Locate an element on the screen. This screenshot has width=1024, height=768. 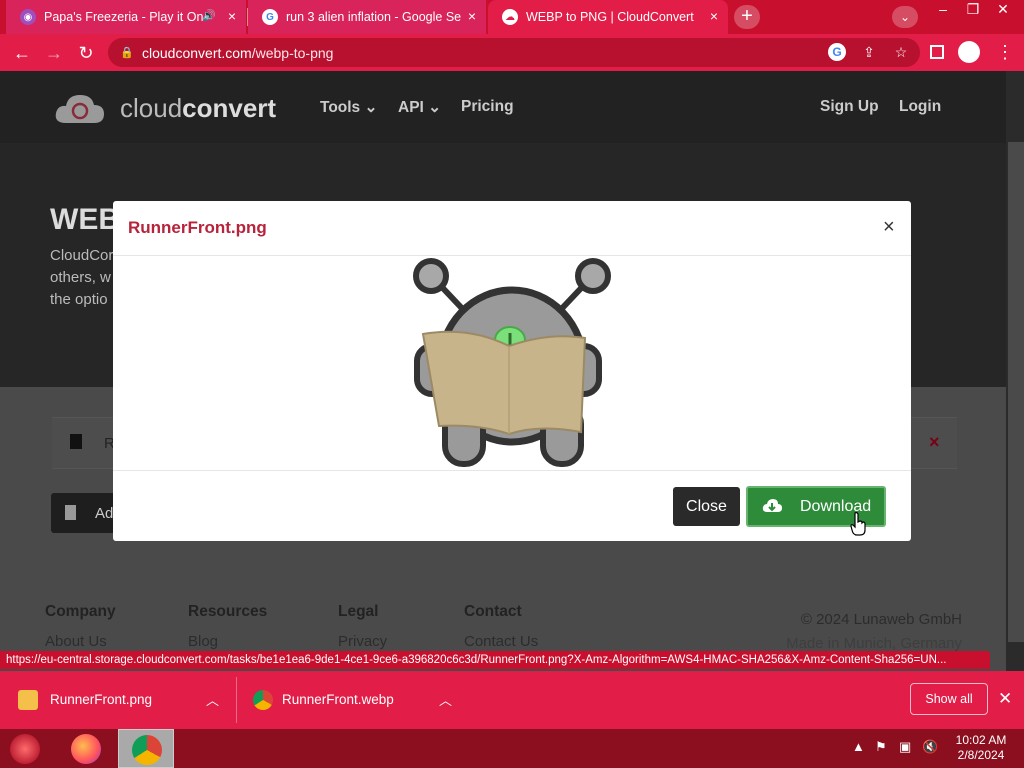
minimize-icon: – is located at coordinates (943, 10).